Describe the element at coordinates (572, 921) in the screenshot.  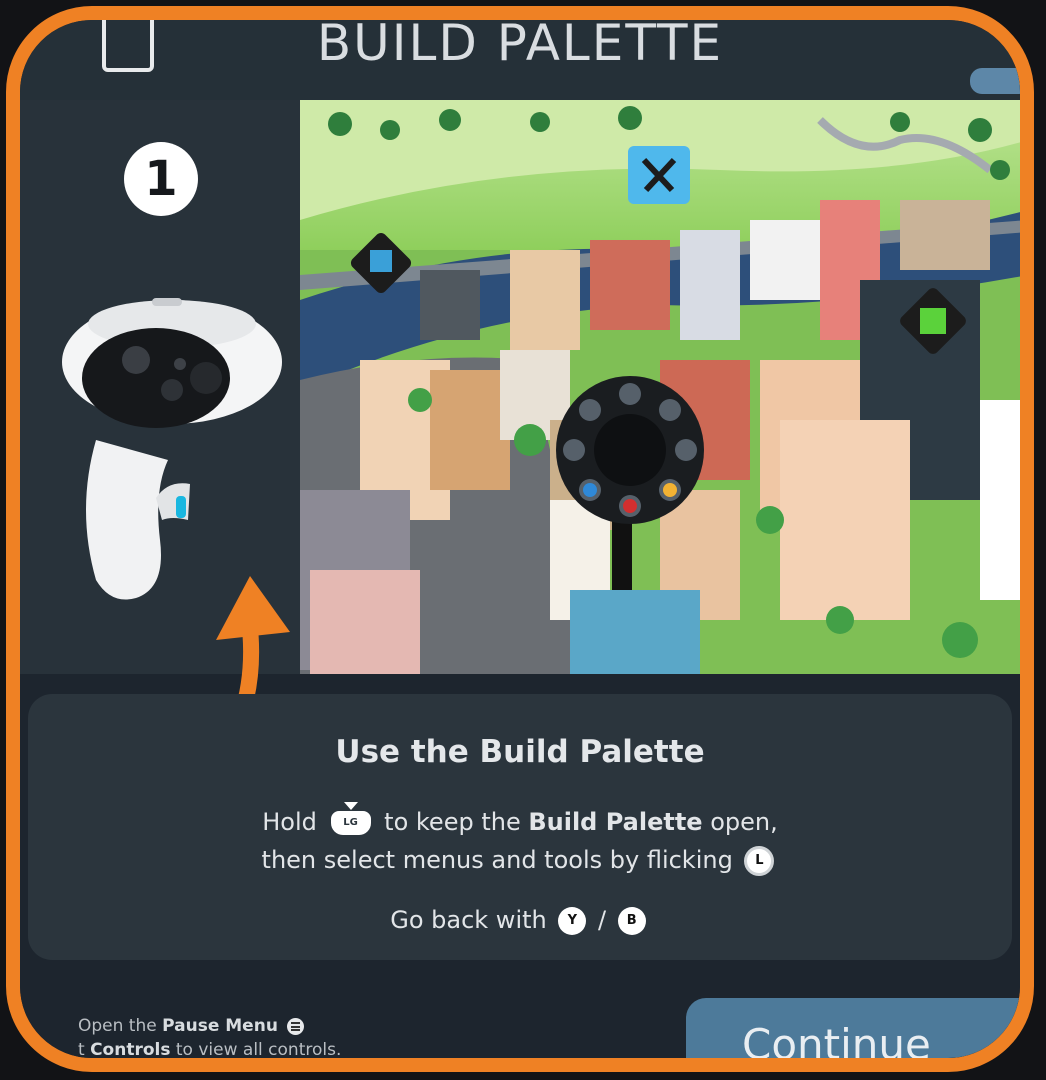
I see `y-button-icon: Y` at that location.